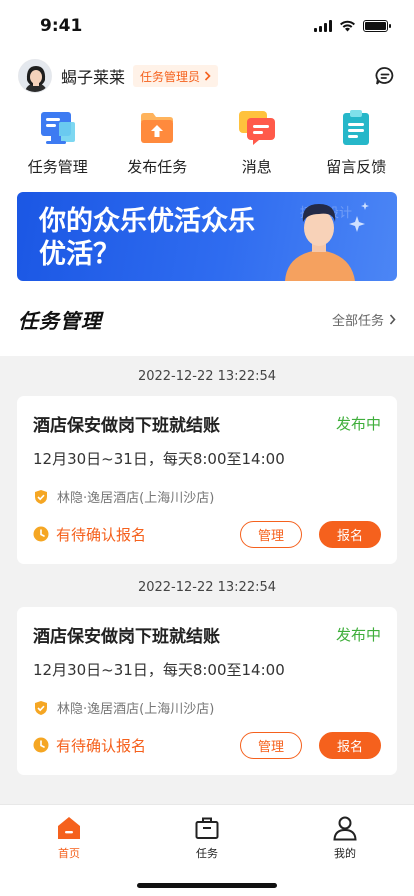 The width and height of the screenshot is (414, 896). What do you see at coordinates (356, 167) in the screenshot?
I see `quick-action-label: 留言反馈` at bounding box center [356, 167].